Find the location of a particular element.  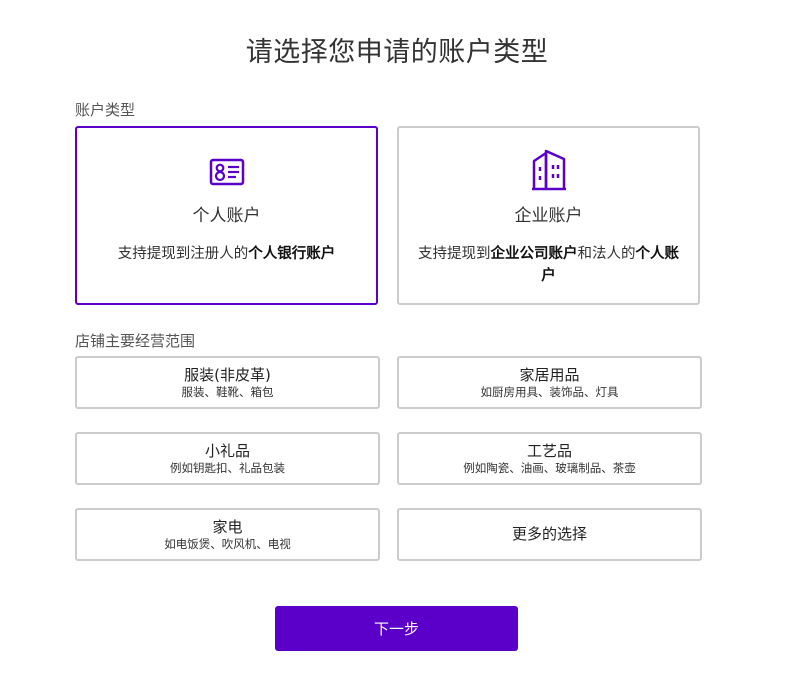

category-crafts: 工艺品 例如陶瓷、油画、玻璃制品、茶壶 is located at coordinates (549, 458).